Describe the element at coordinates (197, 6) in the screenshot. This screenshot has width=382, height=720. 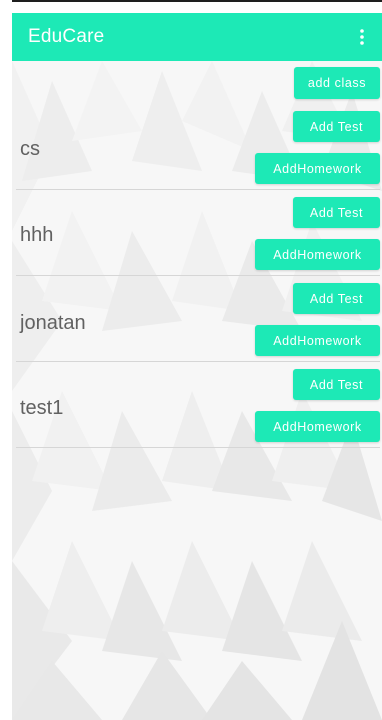
I see `status-bar` at that location.